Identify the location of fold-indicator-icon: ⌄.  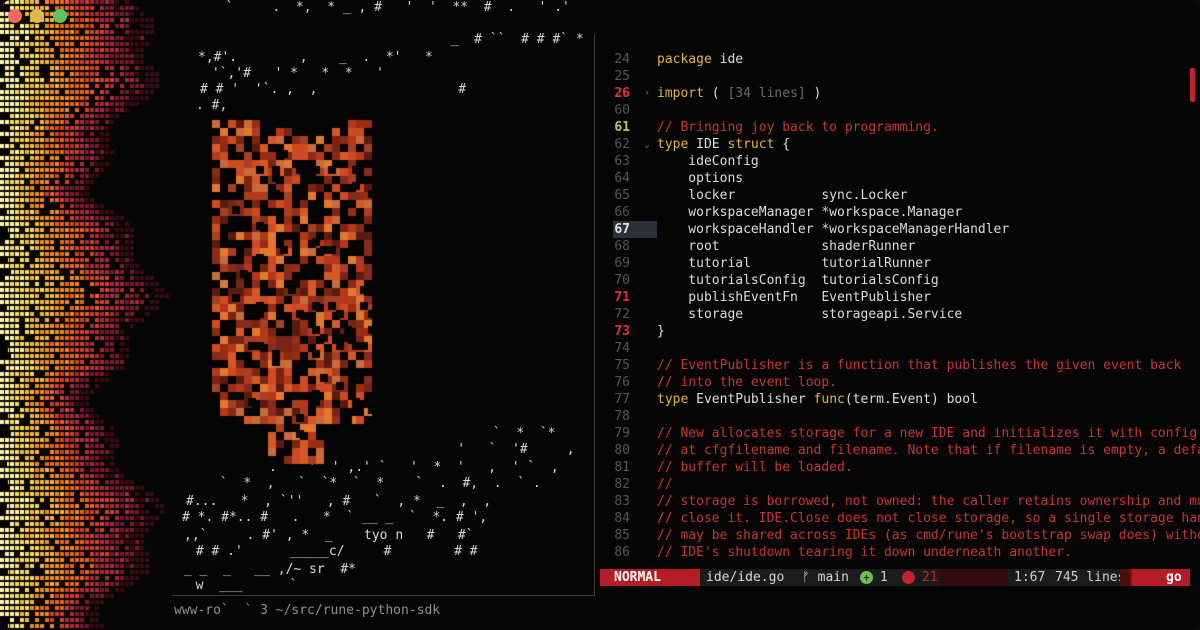
(647, 144).